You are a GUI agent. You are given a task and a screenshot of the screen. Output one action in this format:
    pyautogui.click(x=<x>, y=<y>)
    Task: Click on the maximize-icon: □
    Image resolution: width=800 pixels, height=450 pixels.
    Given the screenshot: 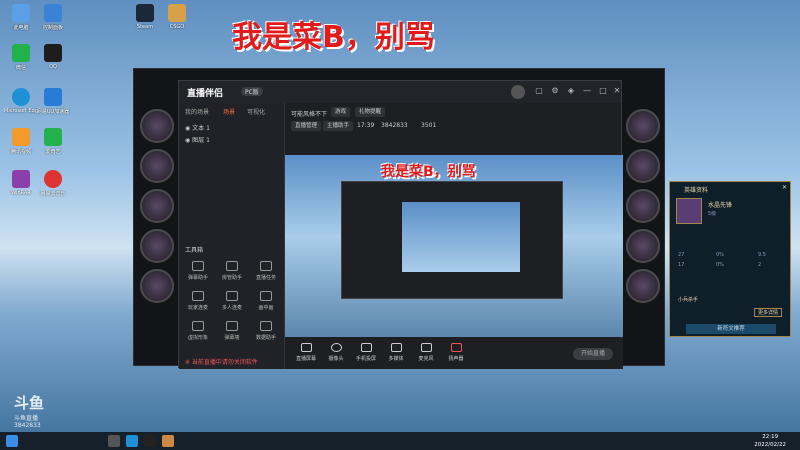 What is the action you would take?
    pyautogui.click(x=603, y=91)
    